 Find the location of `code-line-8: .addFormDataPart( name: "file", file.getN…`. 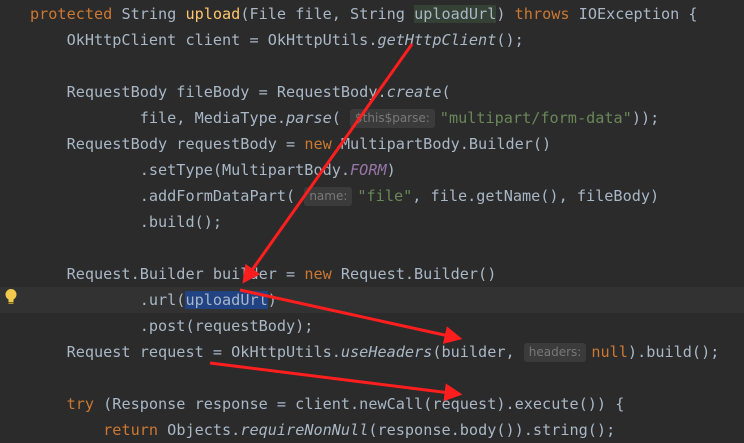

code-line-8: .addFormDataPart( name: "file", file.getN… is located at coordinates (372, 196).